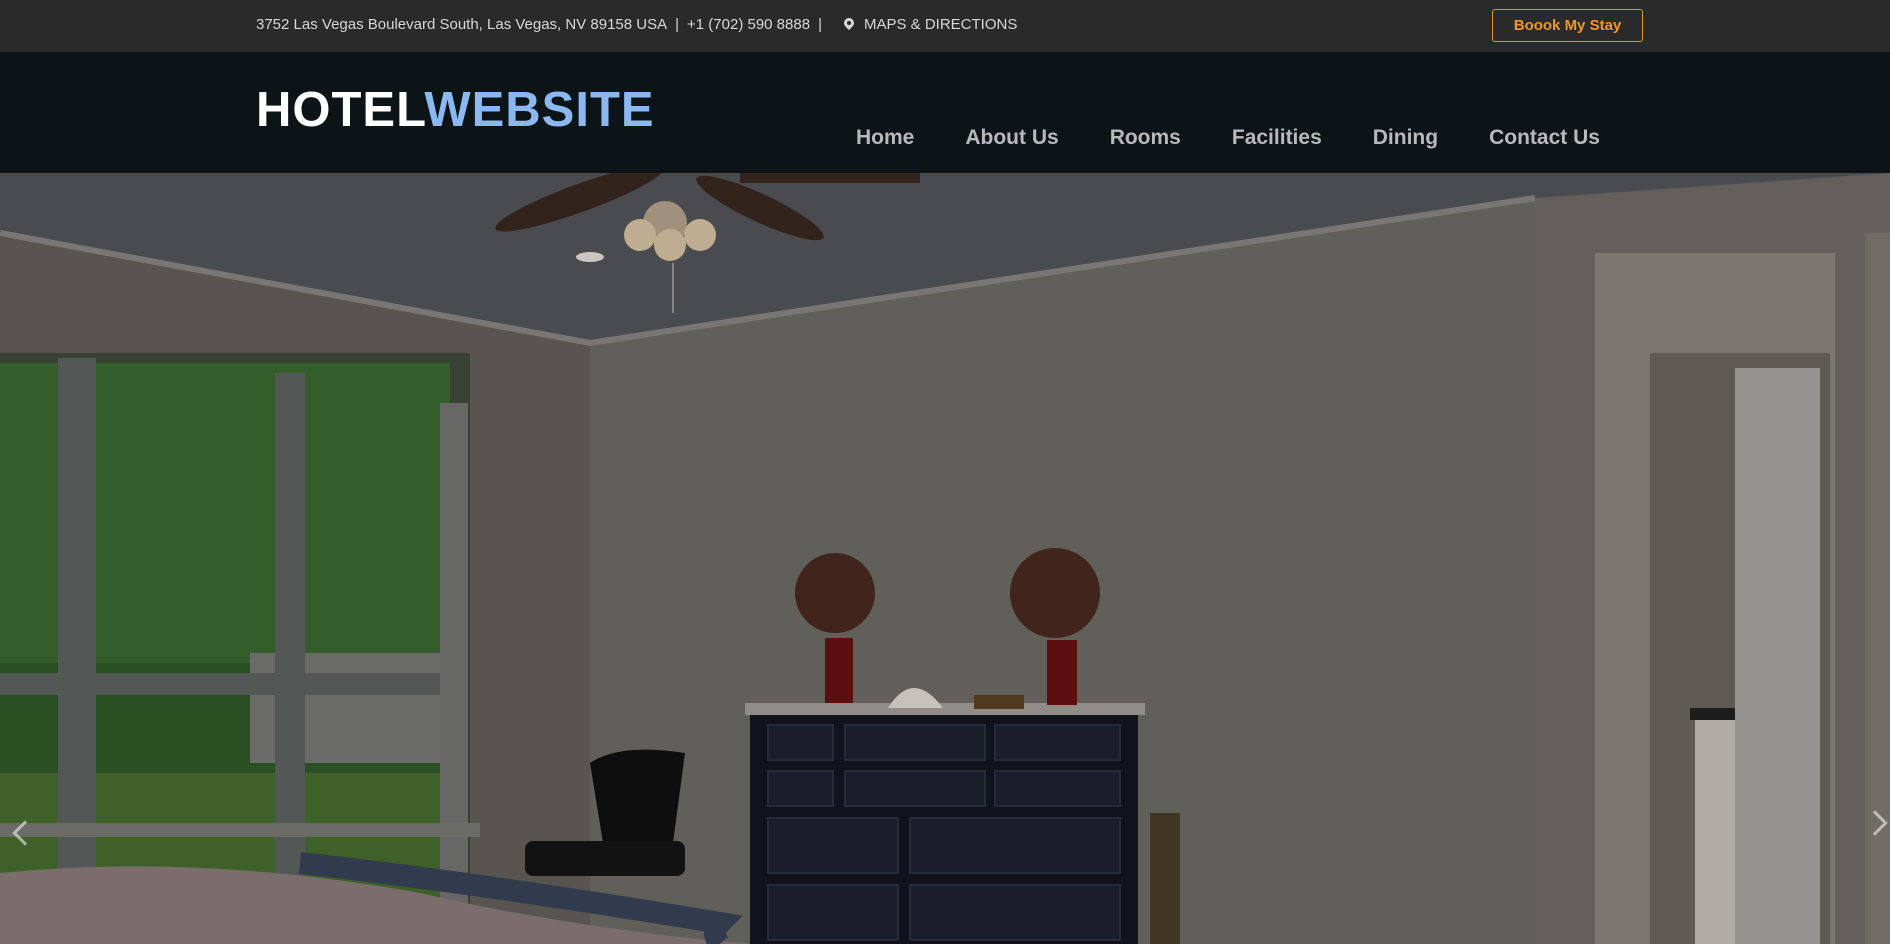 The width and height of the screenshot is (1890, 944). I want to click on site-logo: HOTELWEBSITE, so click(455, 110).